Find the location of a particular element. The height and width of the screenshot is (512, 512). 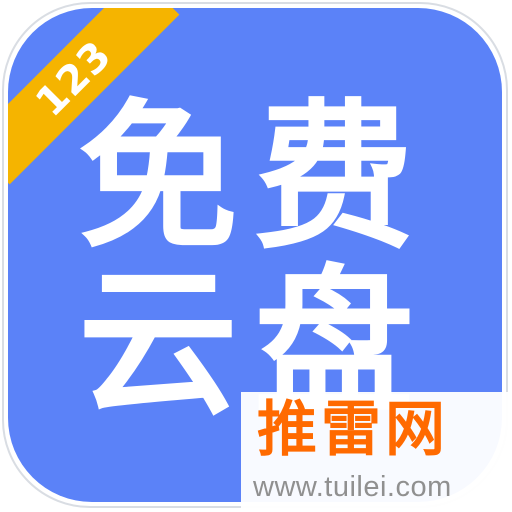

watermark-url: www.tuilei.com is located at coordinates (352, 487).